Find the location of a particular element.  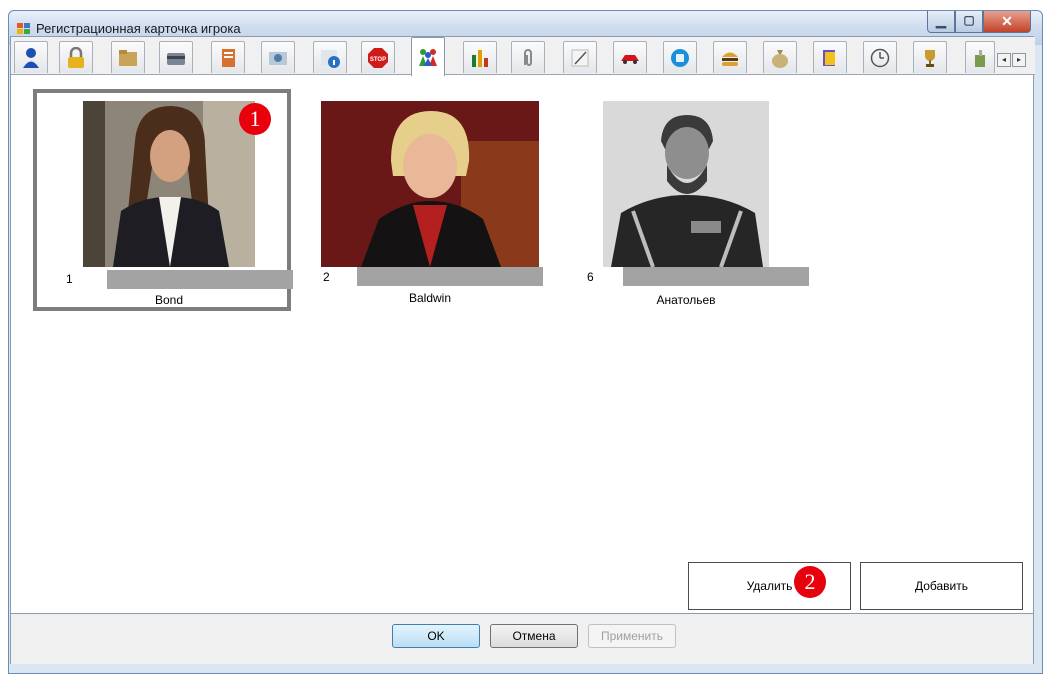

tab-scroll-right: ▸ is located at coordinates (1019, 60).